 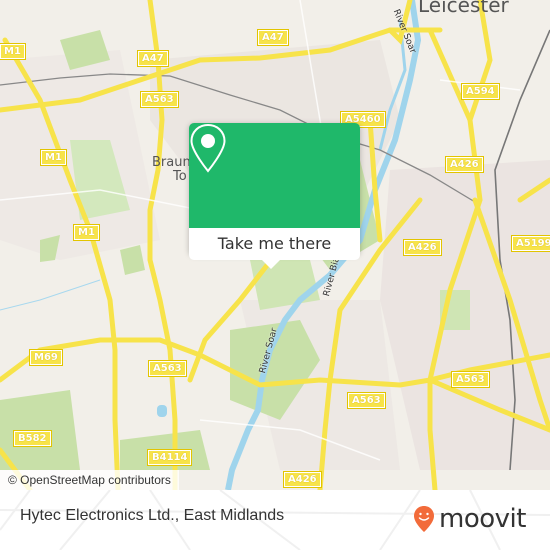 I want to click on location-title: Hytec Electronics Ltd., East Midlands, so click(x=152, y=515).